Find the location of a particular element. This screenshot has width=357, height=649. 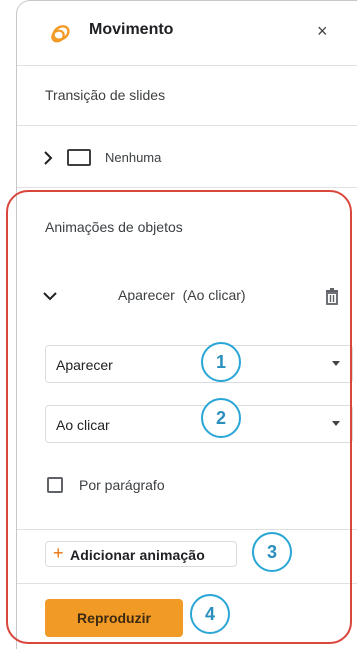

slide-thumbnail-icon is located at coordinates (79, 157).